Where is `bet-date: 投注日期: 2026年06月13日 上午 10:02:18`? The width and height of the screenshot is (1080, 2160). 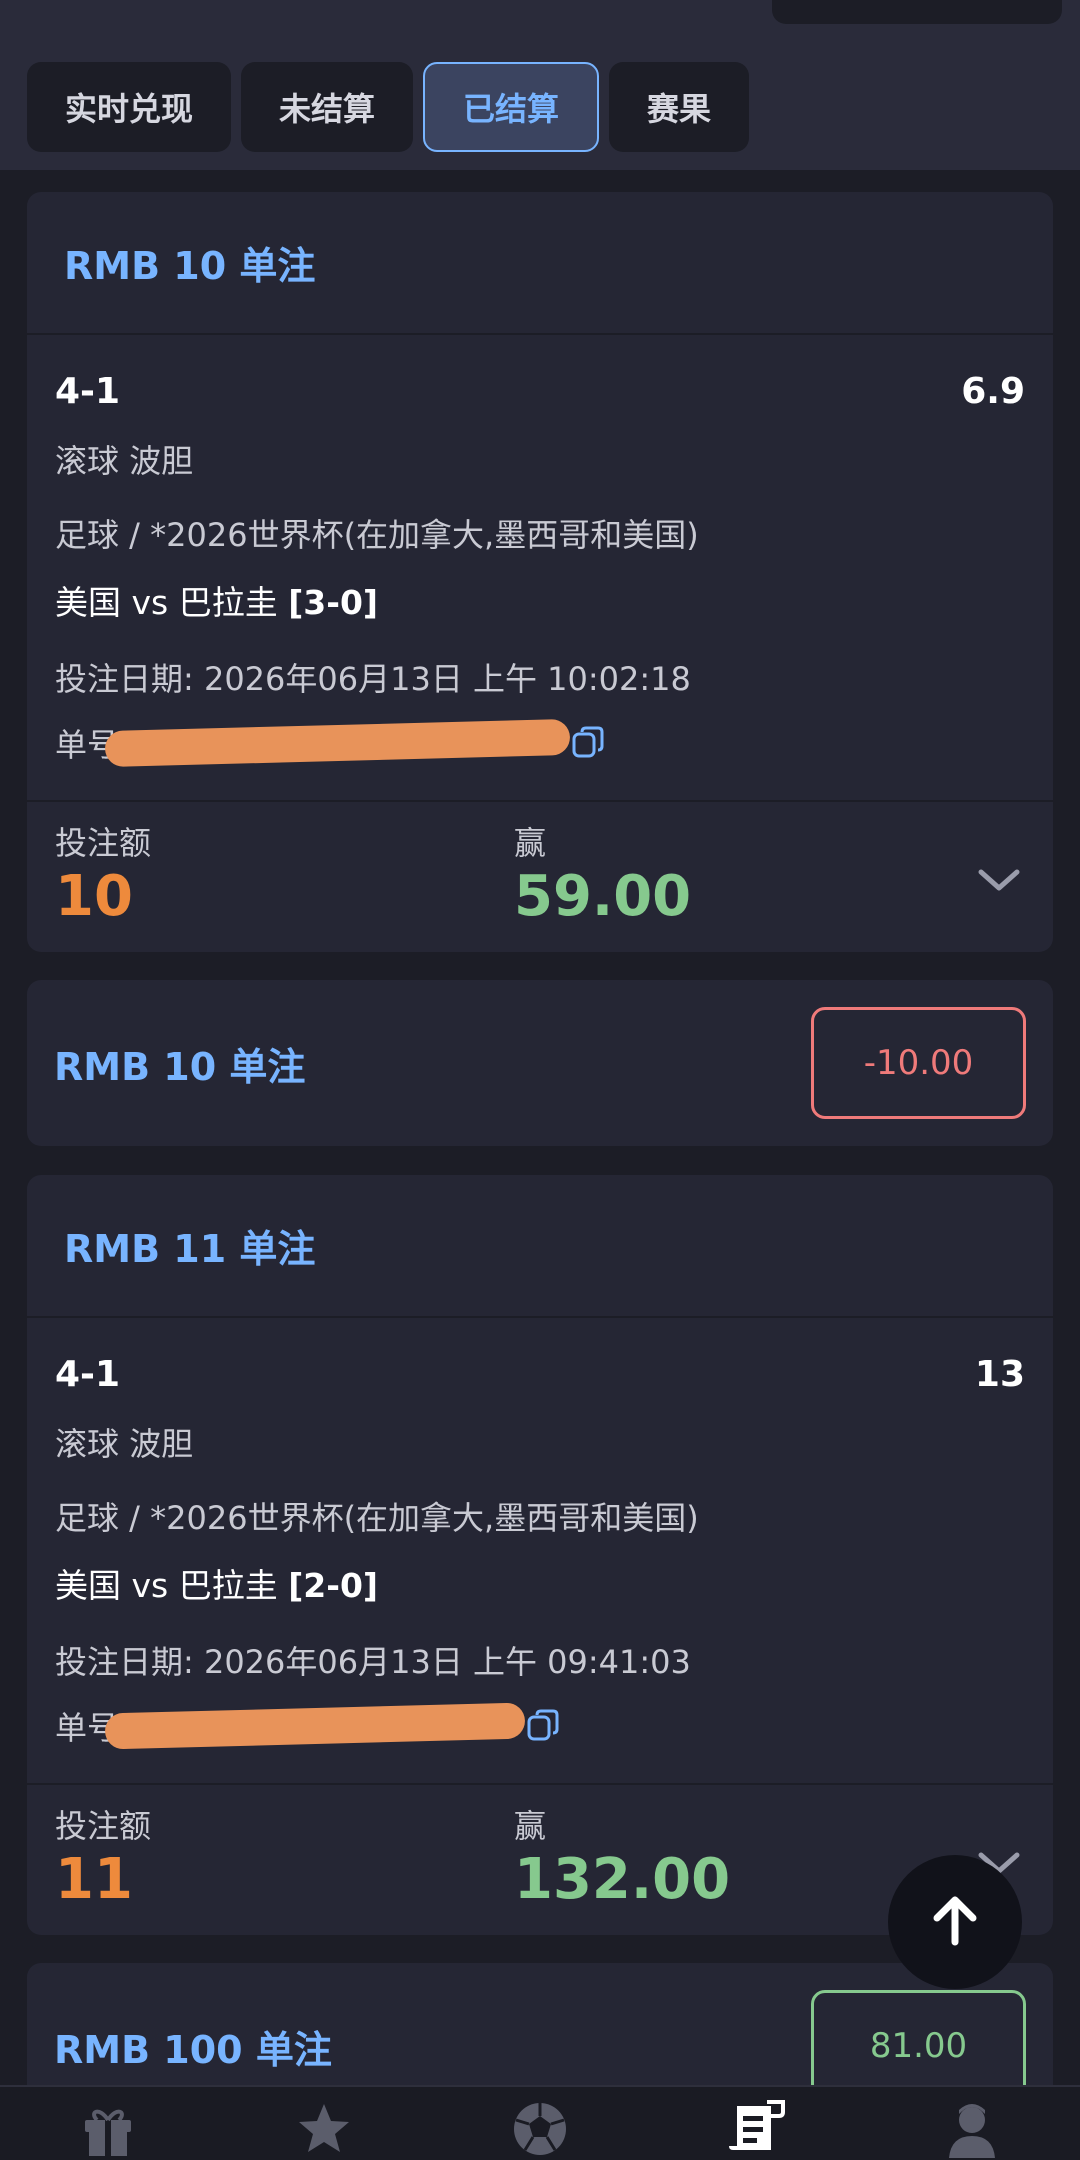
bet-date: 投注日期: 2026年06月13日 上午 10:02:18 is located at coordinates (373, 679).